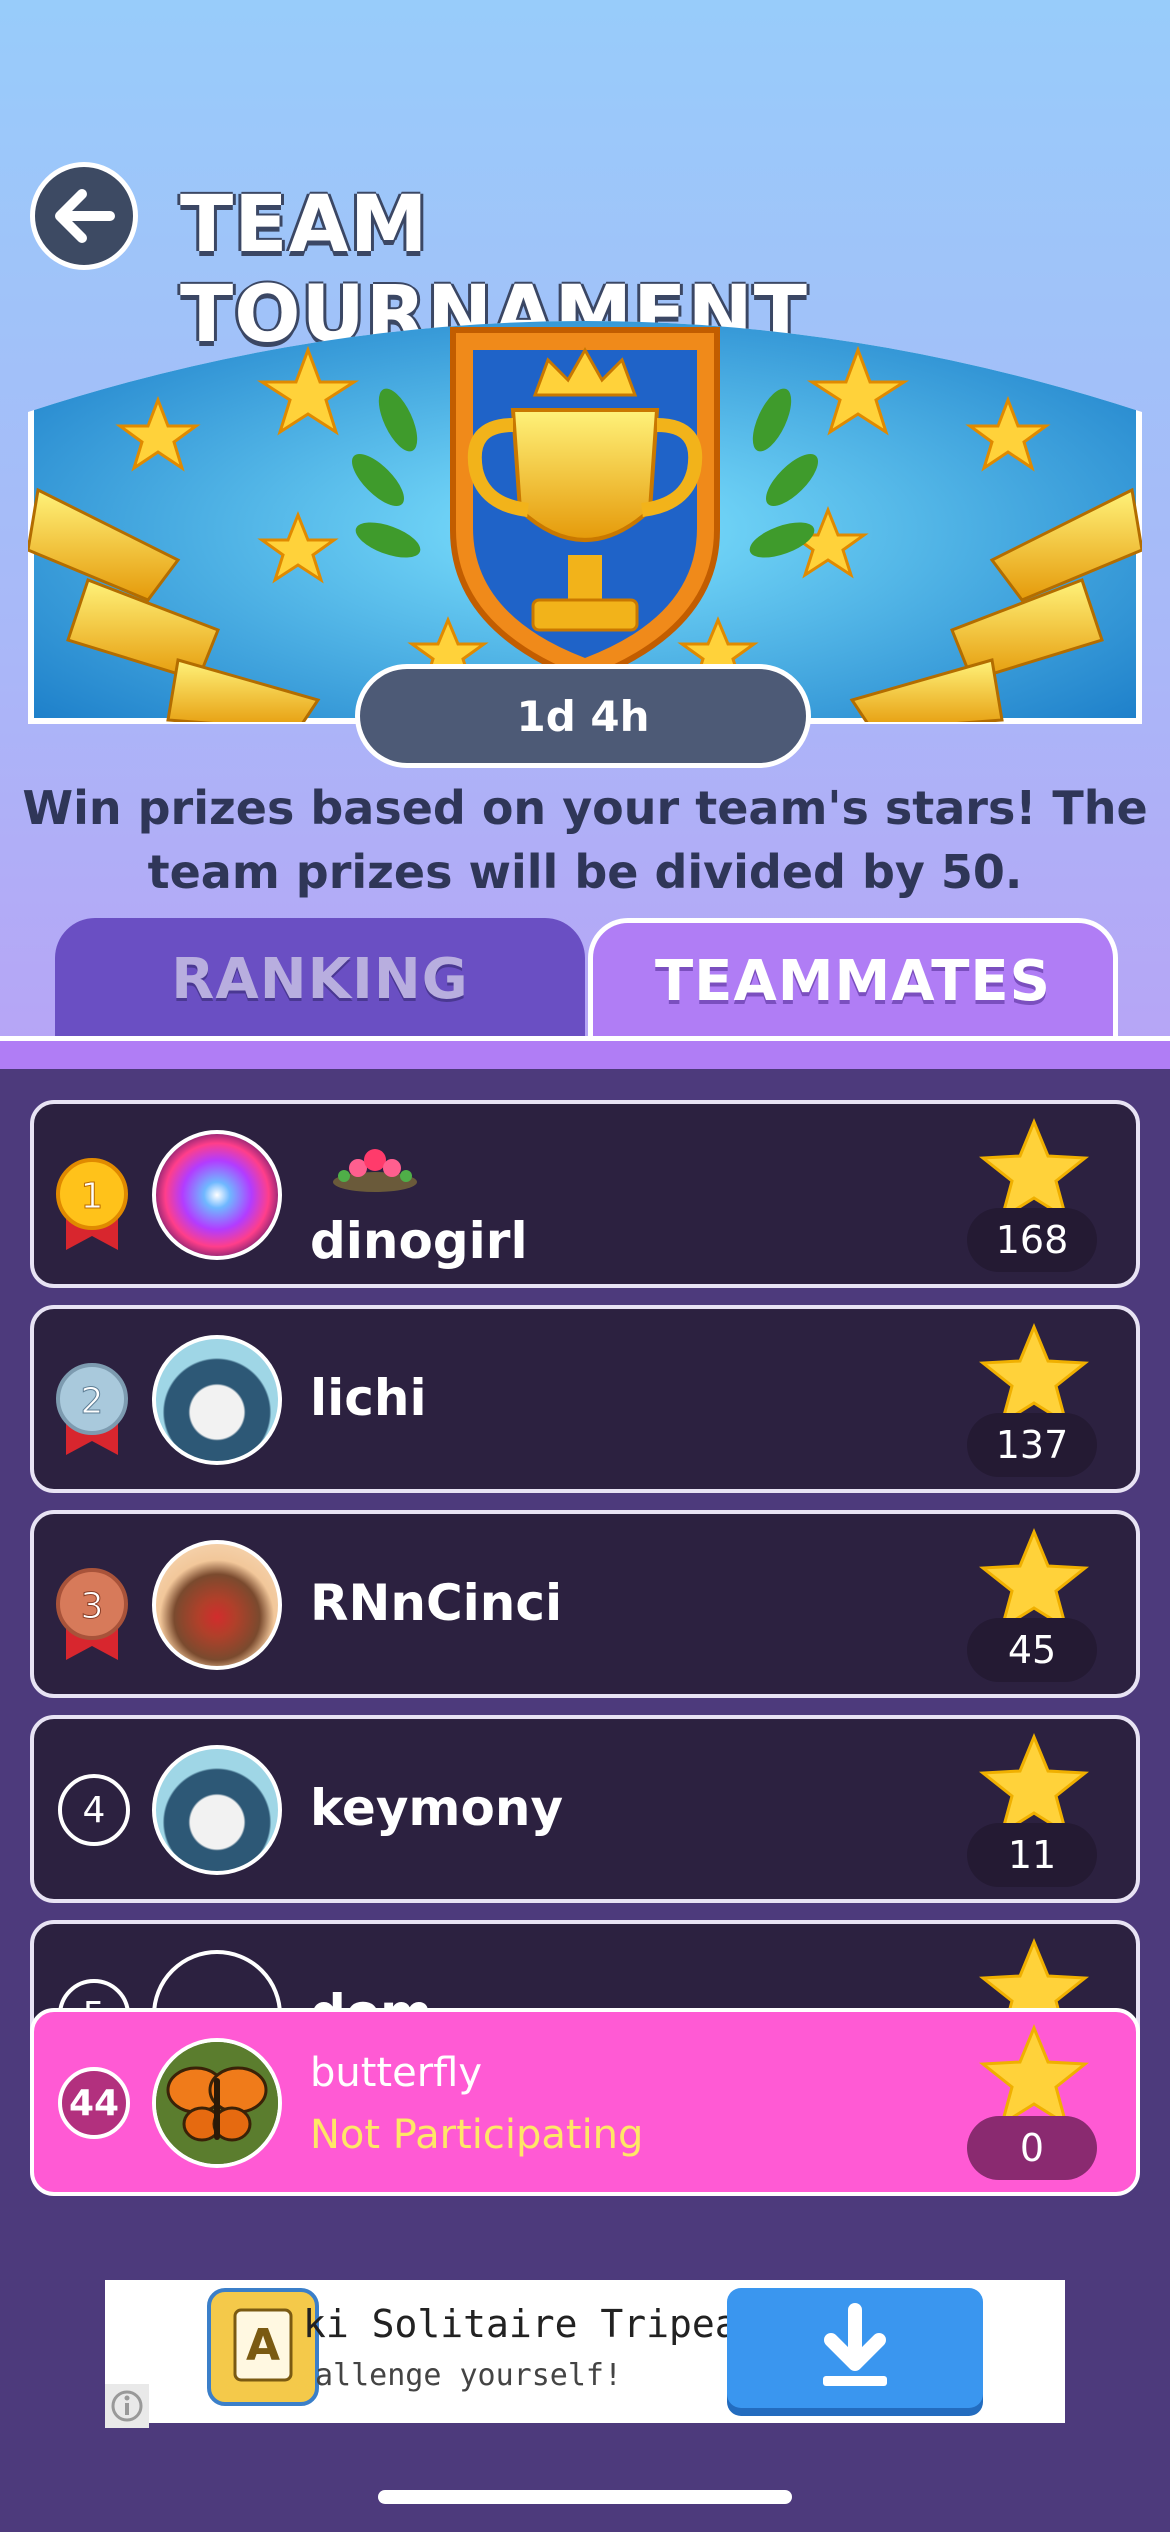 Image resolution: width=1170 pixels, height=2532 pixels. Describe the element at coordinates (92, 1401) in the screenshot. I see `svg-text: 2` at that location.